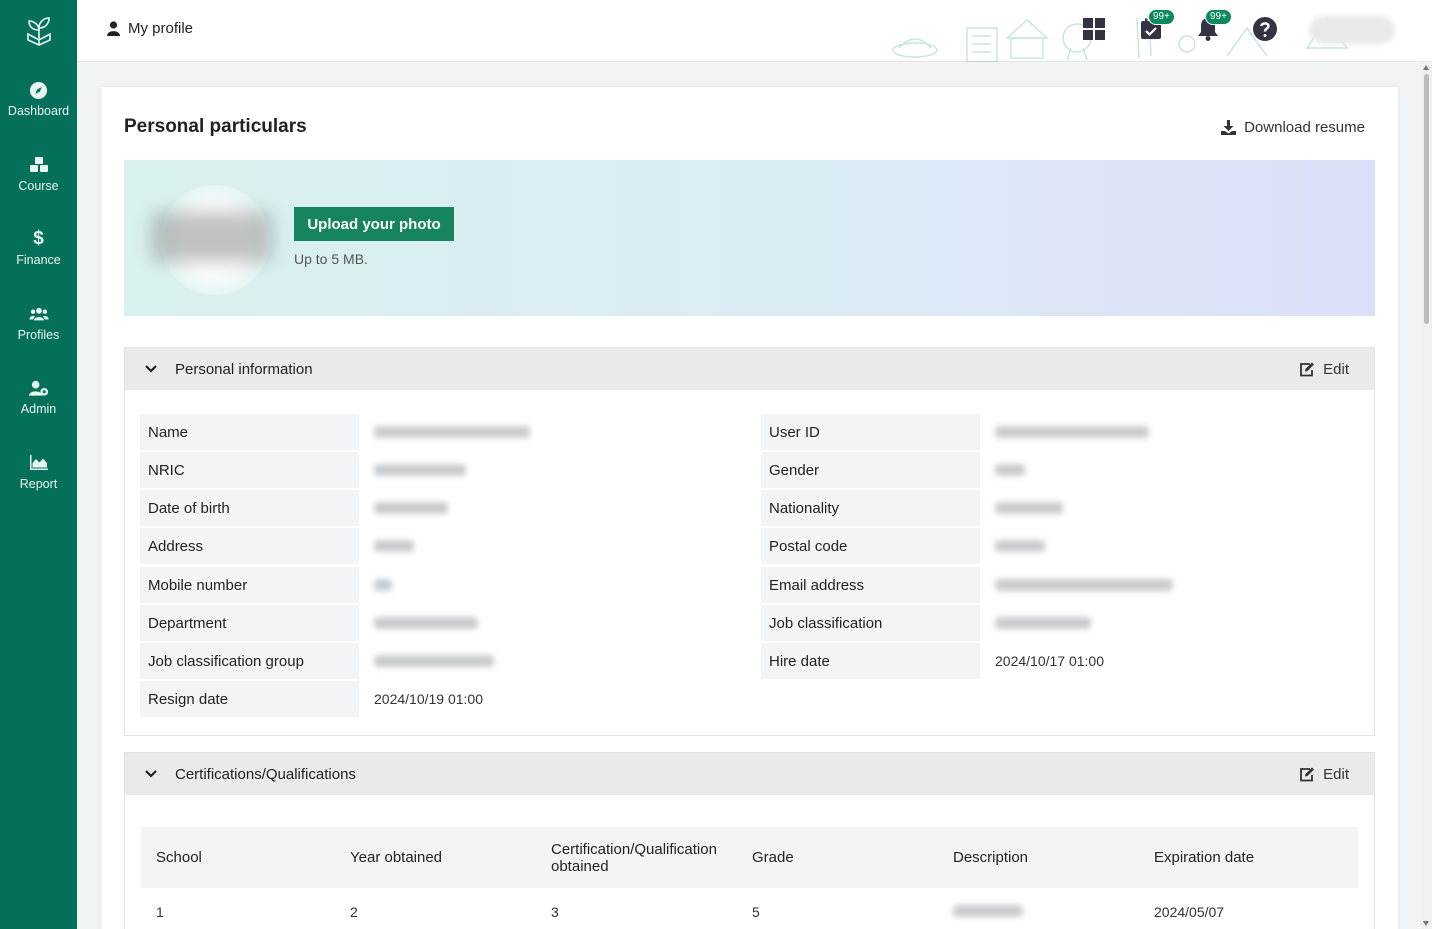  Describe the element at coordinates (150, 28) in the screenshot. I see `page-header-title: My profile` at that location.